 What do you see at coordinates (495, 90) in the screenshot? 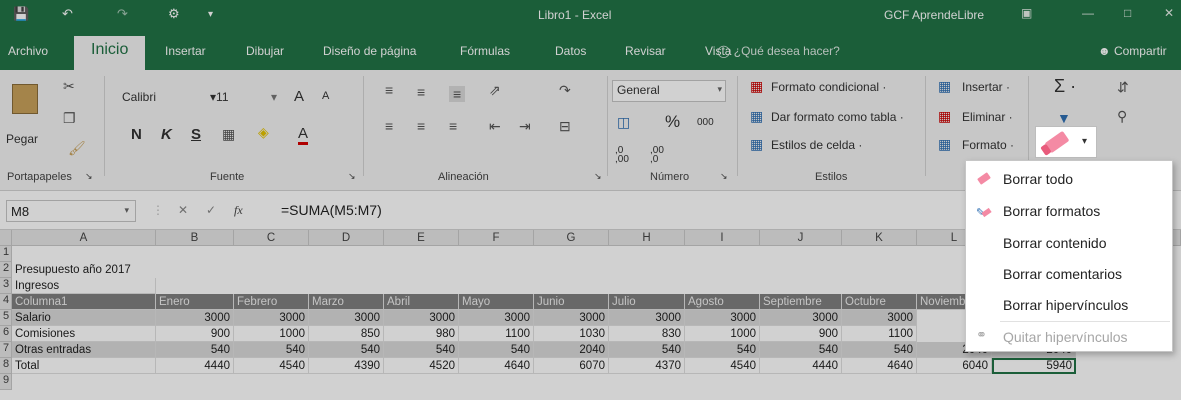
I see `orientation-icon: ⇗` at bounding box center [495, 90].